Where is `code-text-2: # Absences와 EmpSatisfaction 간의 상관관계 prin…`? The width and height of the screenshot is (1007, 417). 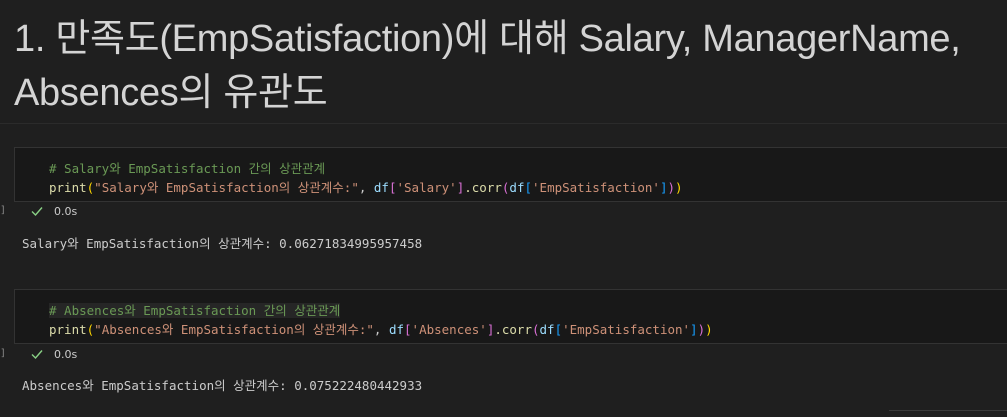 code-text-2: # Absences와 EmpSatisfaction 간의 상관관계 prin… is located at coordinates (381, 320).